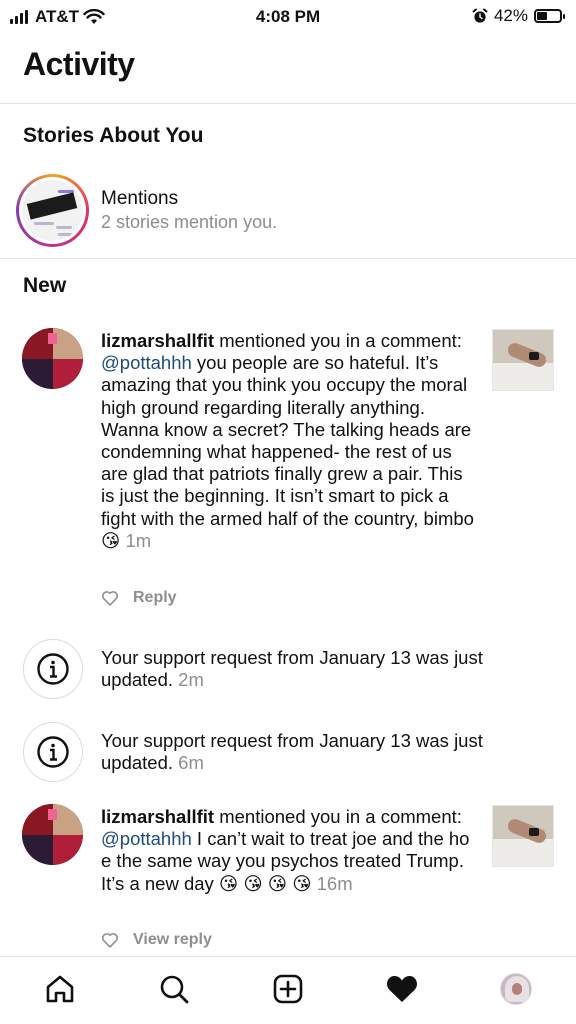 The height and width of the screenshot is (1024, 576). What do you see at coordinates (79, 64) in the screenshot?
I see `page-title: Activity` at bounding box center [79, 64].